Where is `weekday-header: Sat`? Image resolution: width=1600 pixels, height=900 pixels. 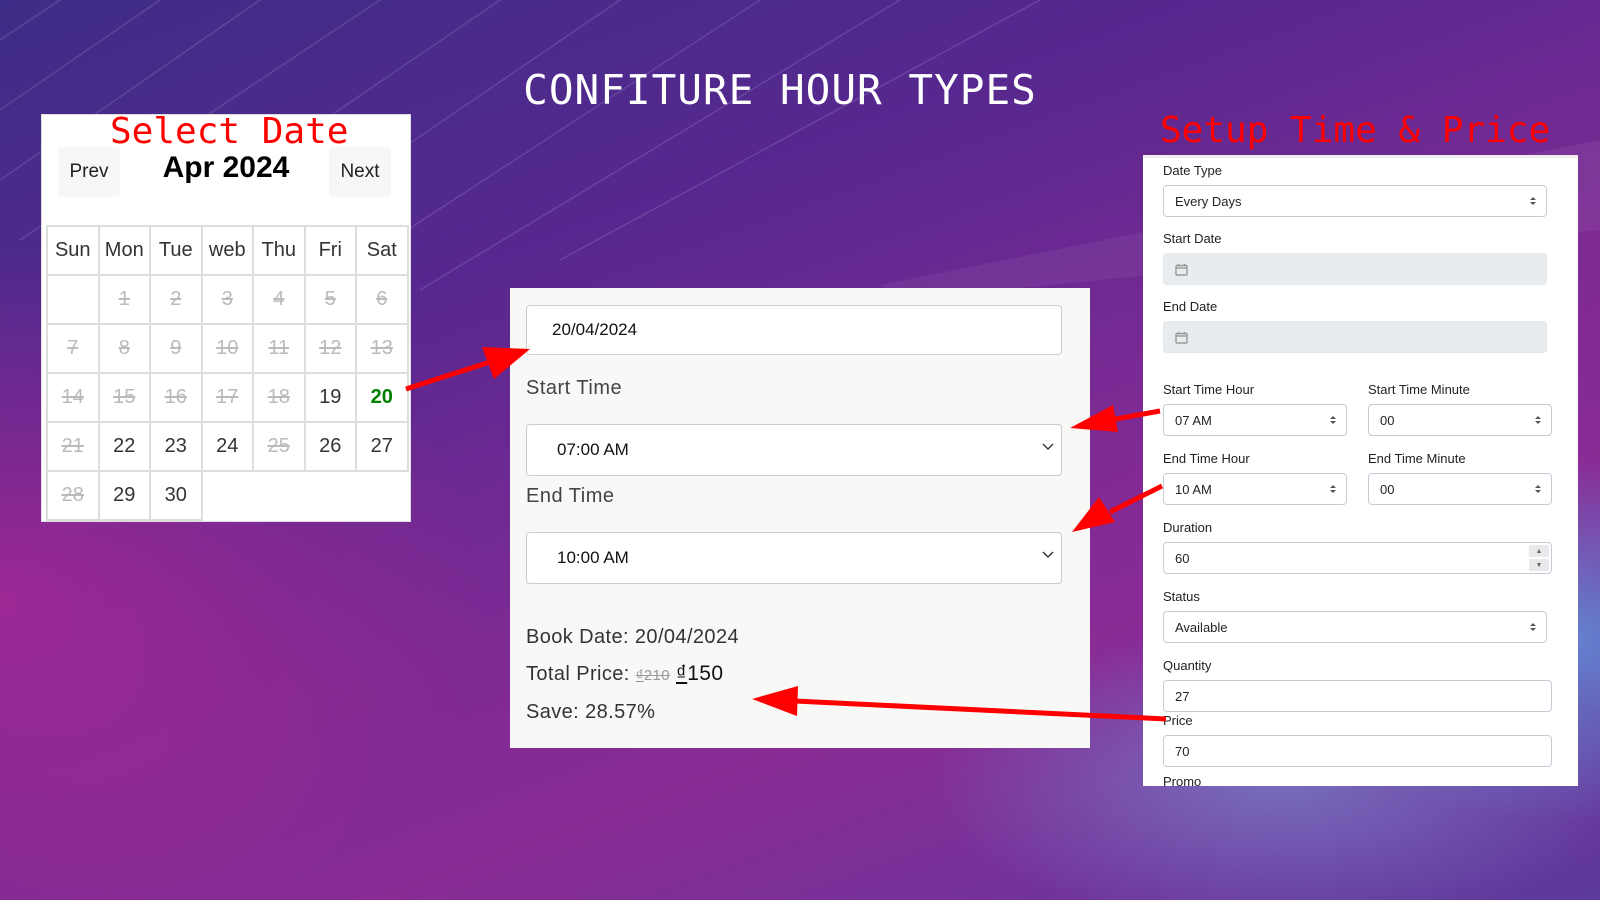 weekday-header: Sat is located at coordinates (382, 250).